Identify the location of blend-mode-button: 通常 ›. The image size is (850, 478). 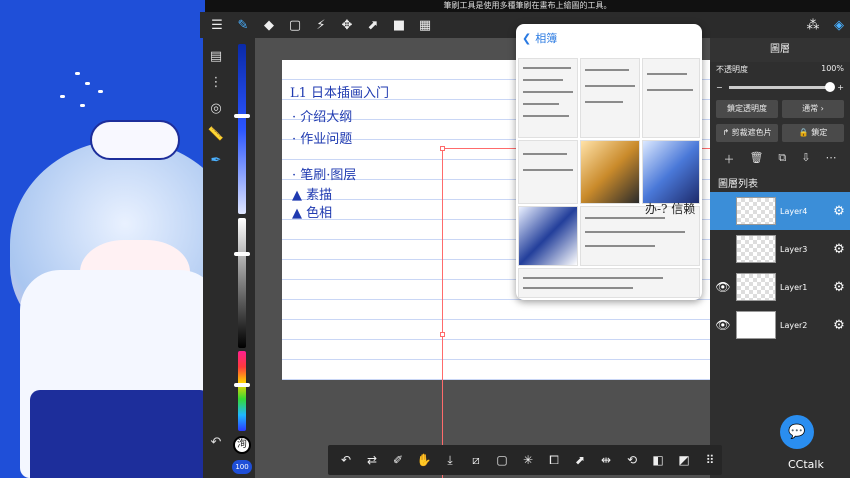
(813, 109).